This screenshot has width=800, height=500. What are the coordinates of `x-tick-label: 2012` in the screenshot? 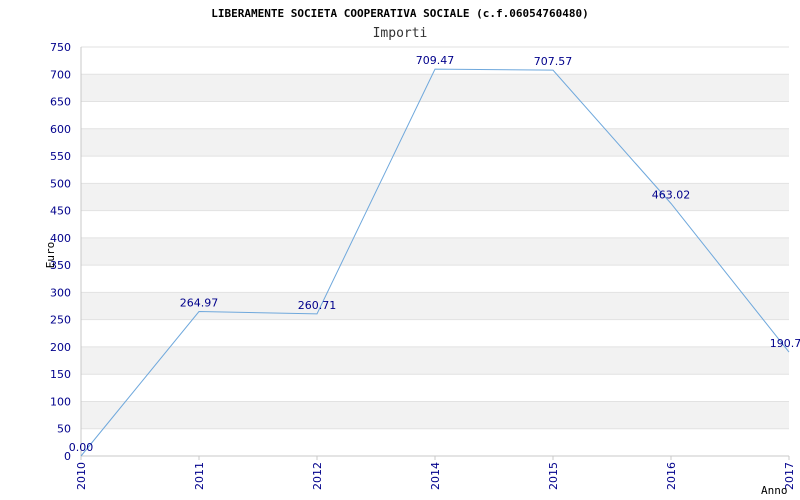 It's located at (317, 476).